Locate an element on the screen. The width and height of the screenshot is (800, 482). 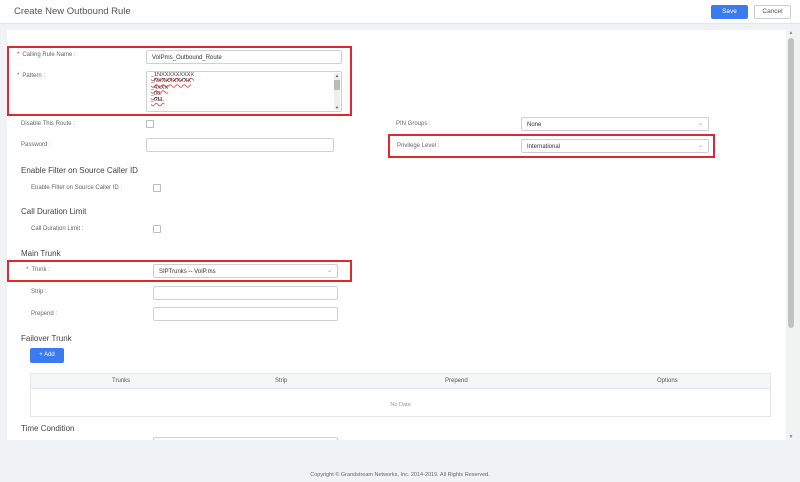
table-header: Trunks Strip Prepend Options is located at coordinates (400, 381).